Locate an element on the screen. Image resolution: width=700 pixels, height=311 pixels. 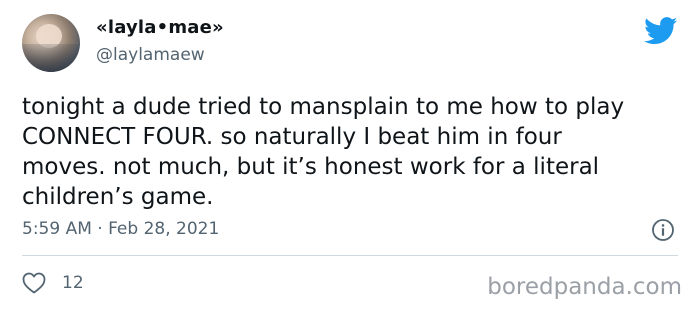
like-count: 12 is located at coordinates (73, 283).